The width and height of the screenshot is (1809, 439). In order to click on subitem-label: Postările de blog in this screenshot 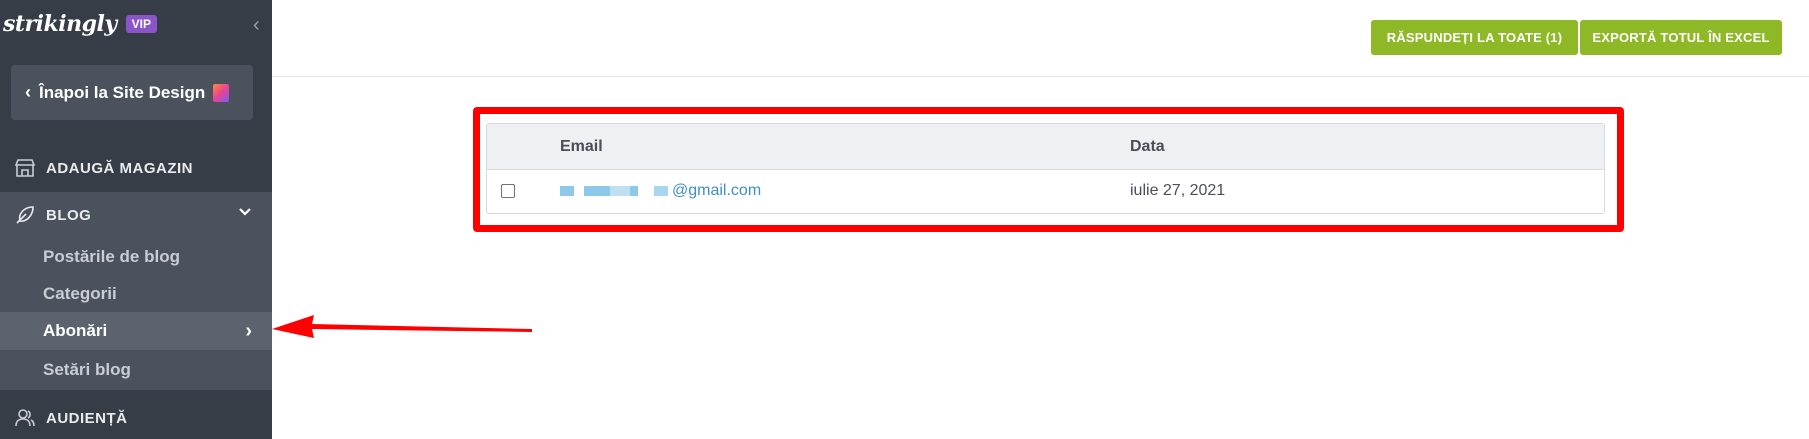, I will do `click(111, 256)`.